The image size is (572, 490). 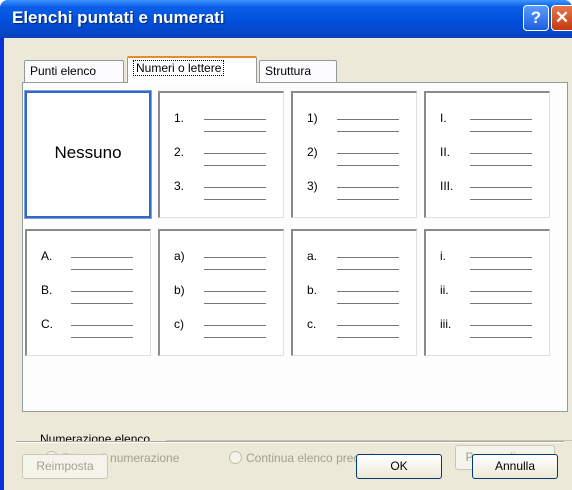 What do you see at coordinates (179, 324) in the screenshot?
I see `sample-number: c)` at bounding box center [179, 324].